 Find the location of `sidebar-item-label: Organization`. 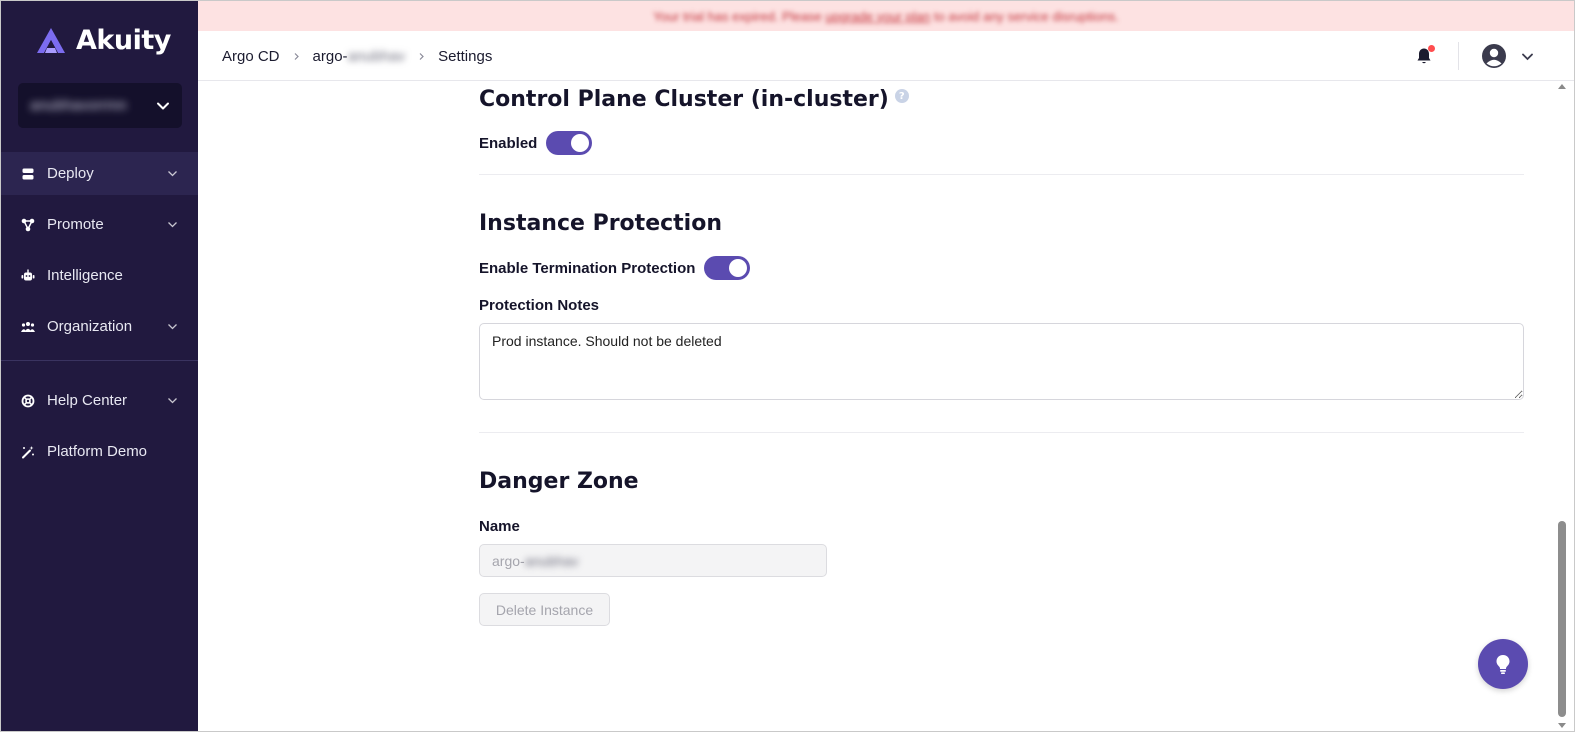

sidebar-item-label: Organization is located at coordinates (90, 326).